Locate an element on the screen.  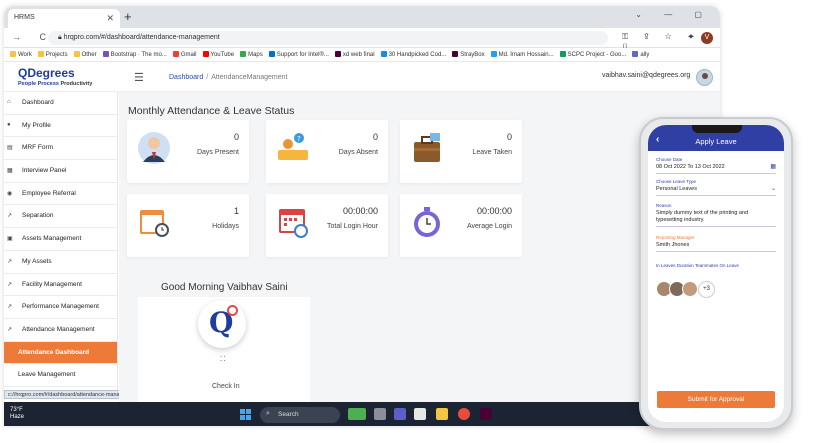
date-field: Choose Date 08 Oct 2022 To 13 Oct 2022 ▦ is located at coordinates (716, 165).